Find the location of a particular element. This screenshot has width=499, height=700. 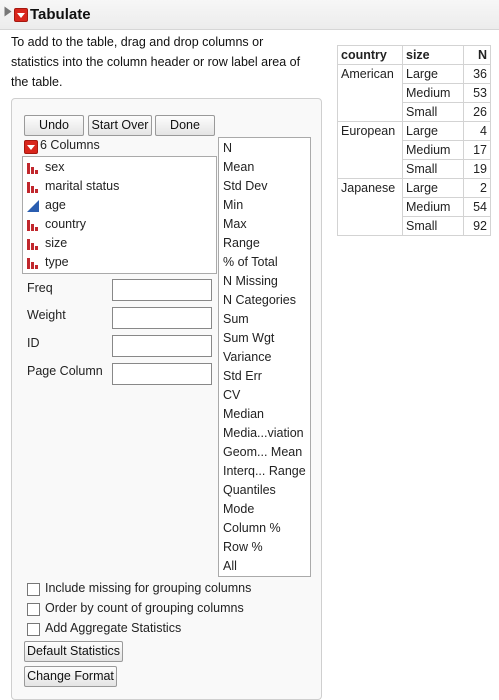

cell-n: 2 is located at coordinates (477, 188).